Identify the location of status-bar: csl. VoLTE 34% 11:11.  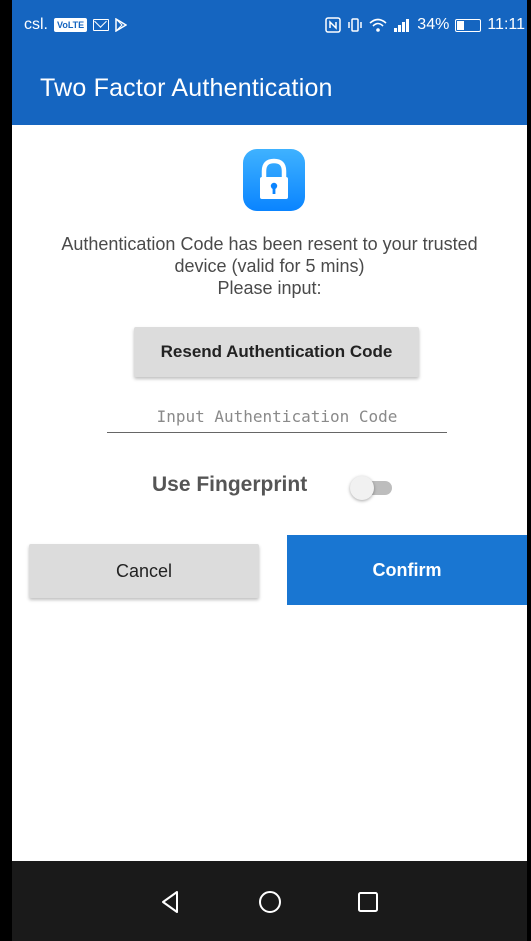
(269, 26).